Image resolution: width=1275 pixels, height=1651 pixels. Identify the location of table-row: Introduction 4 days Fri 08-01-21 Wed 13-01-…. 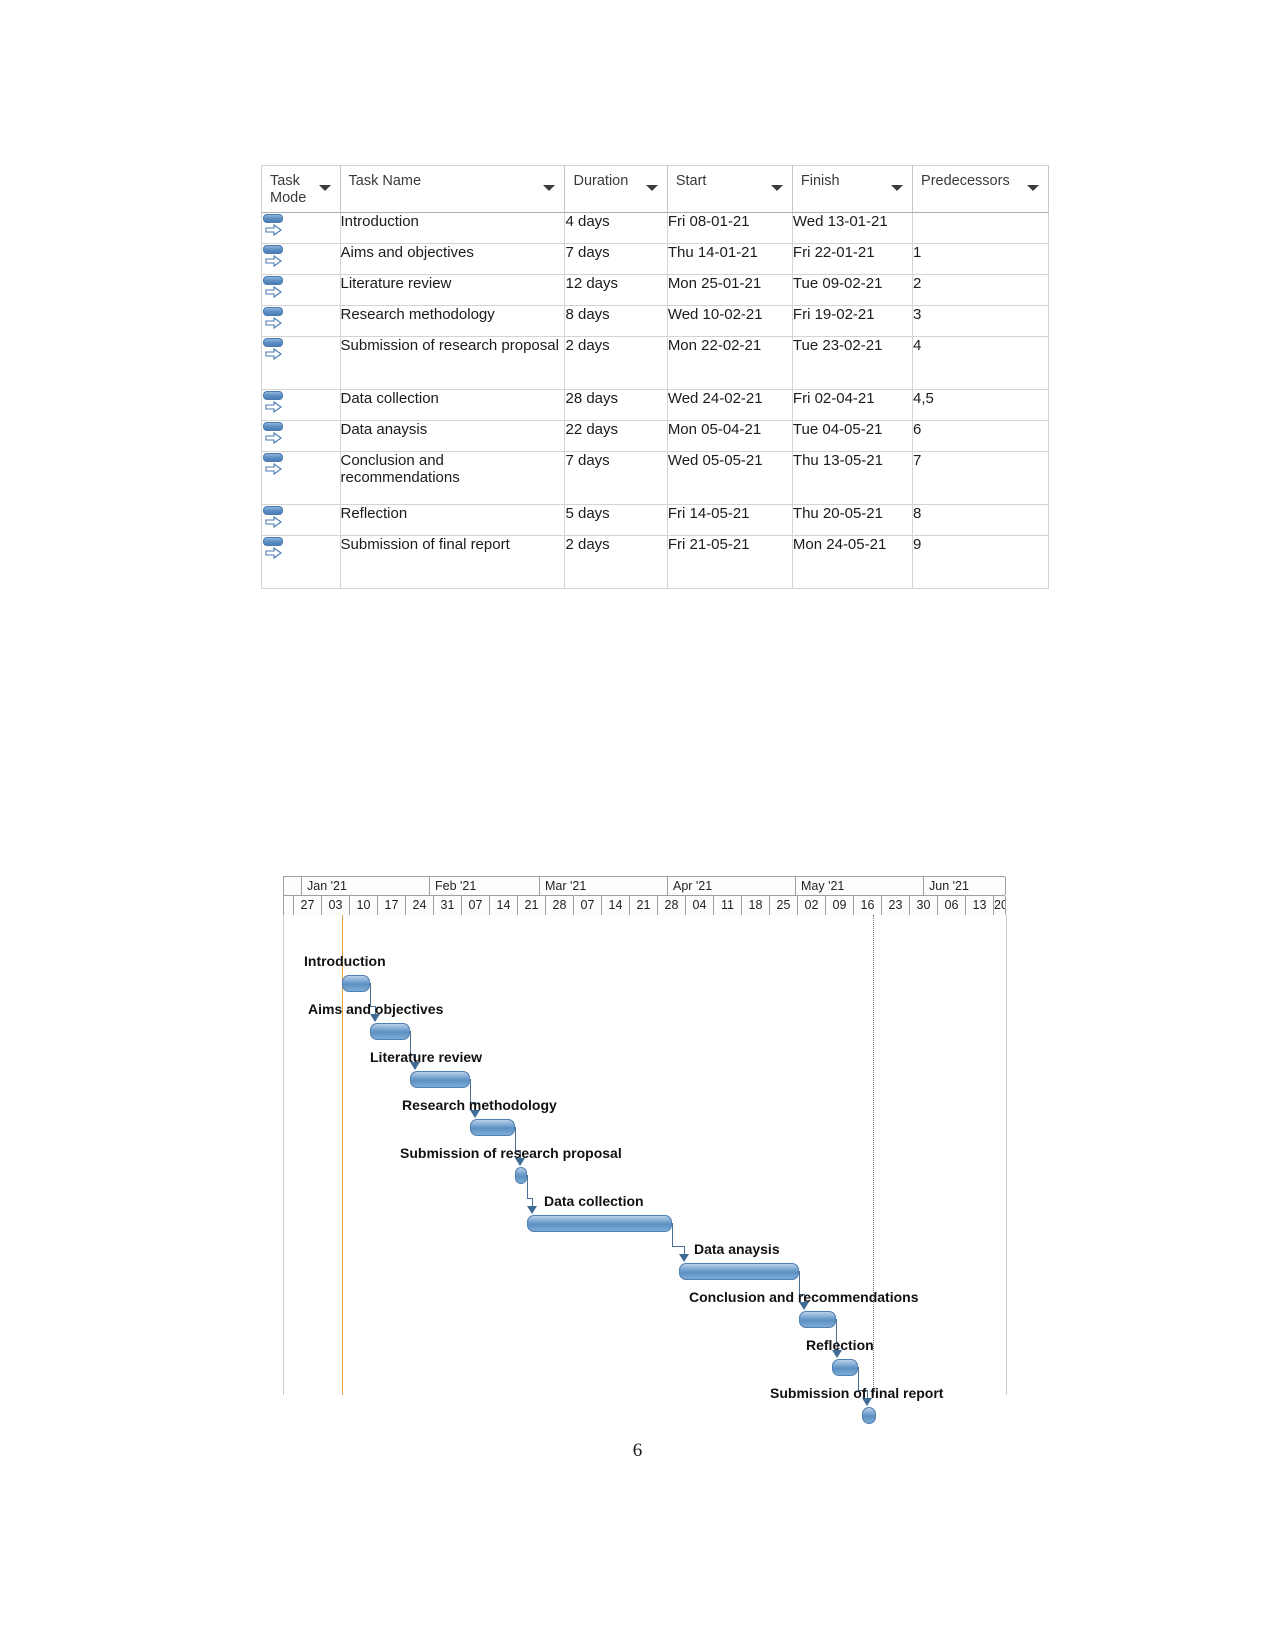
(655, 228).